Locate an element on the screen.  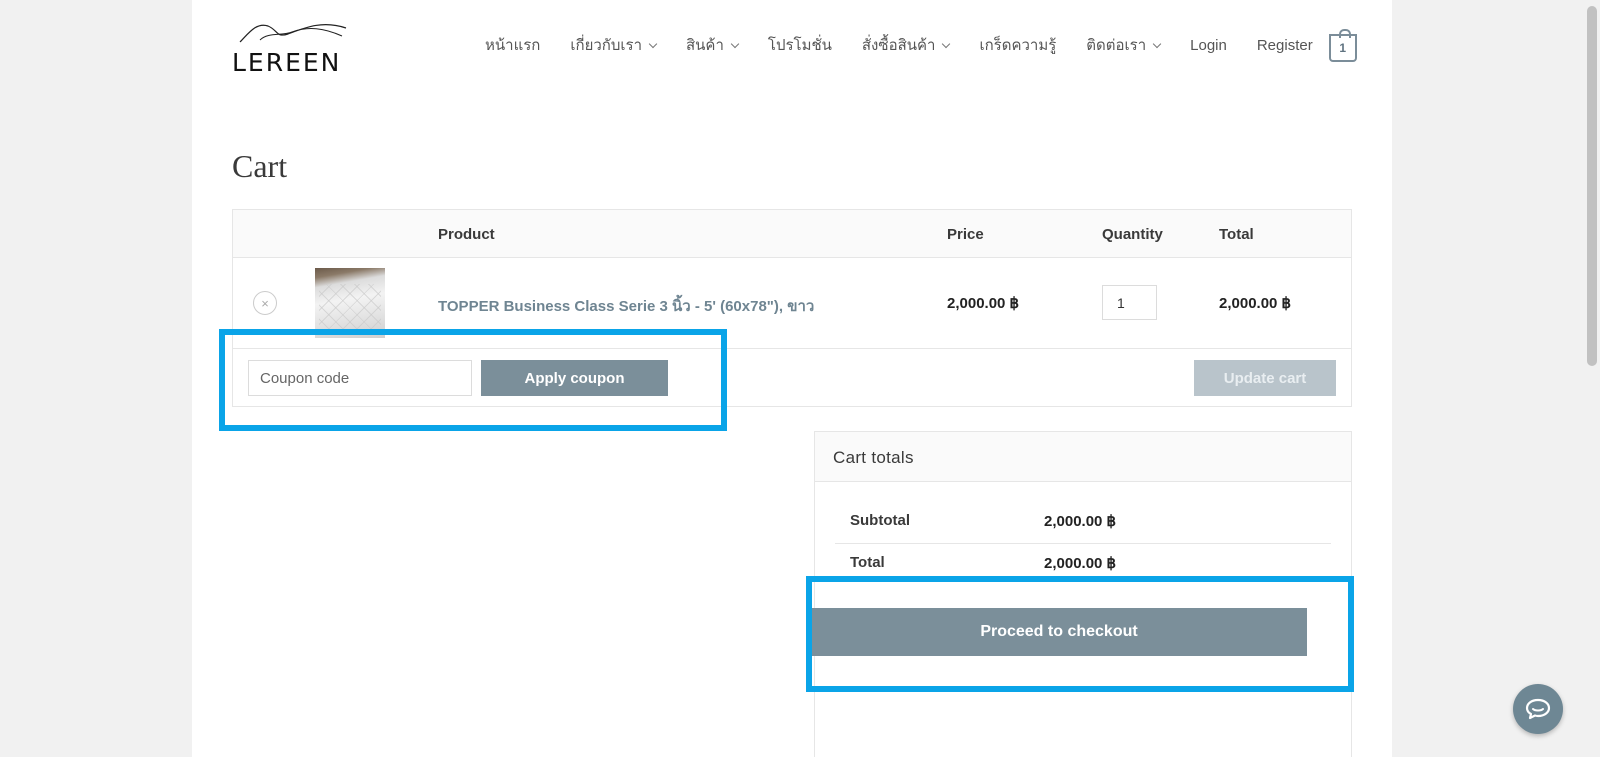
proceed-to-checkout-button: Proceed to checkout is located at coordinates (1059, 632).